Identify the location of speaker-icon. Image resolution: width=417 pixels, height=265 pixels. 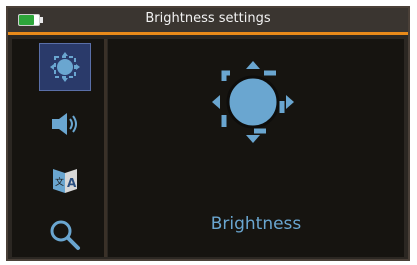
(64, 124).